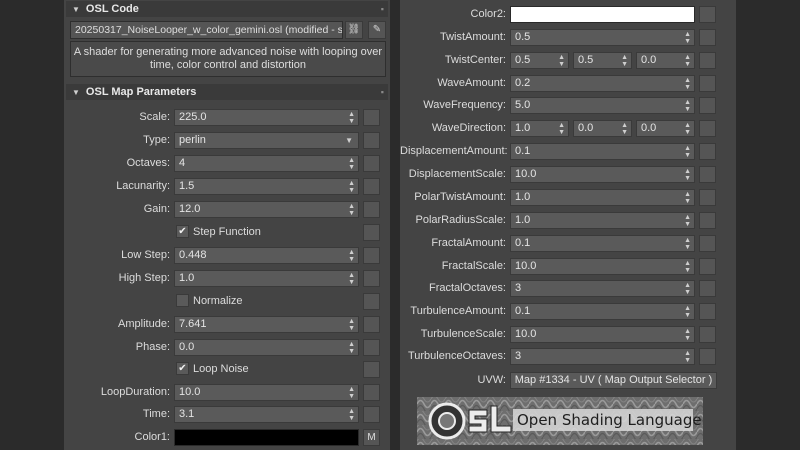 The height and width of the screenshot is (450, 800). What do you see at coordinates (602, 128) in the screenshot?
I see `wave-direction-y-spinner: 0.0 ▲ ▼` at bounding box center [602, 128].